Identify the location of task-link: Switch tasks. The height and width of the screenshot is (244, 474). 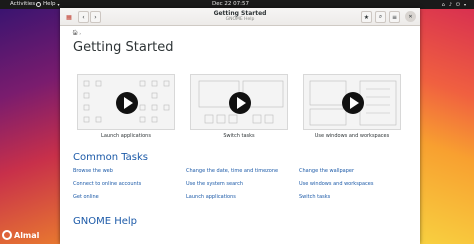
(314, 197).